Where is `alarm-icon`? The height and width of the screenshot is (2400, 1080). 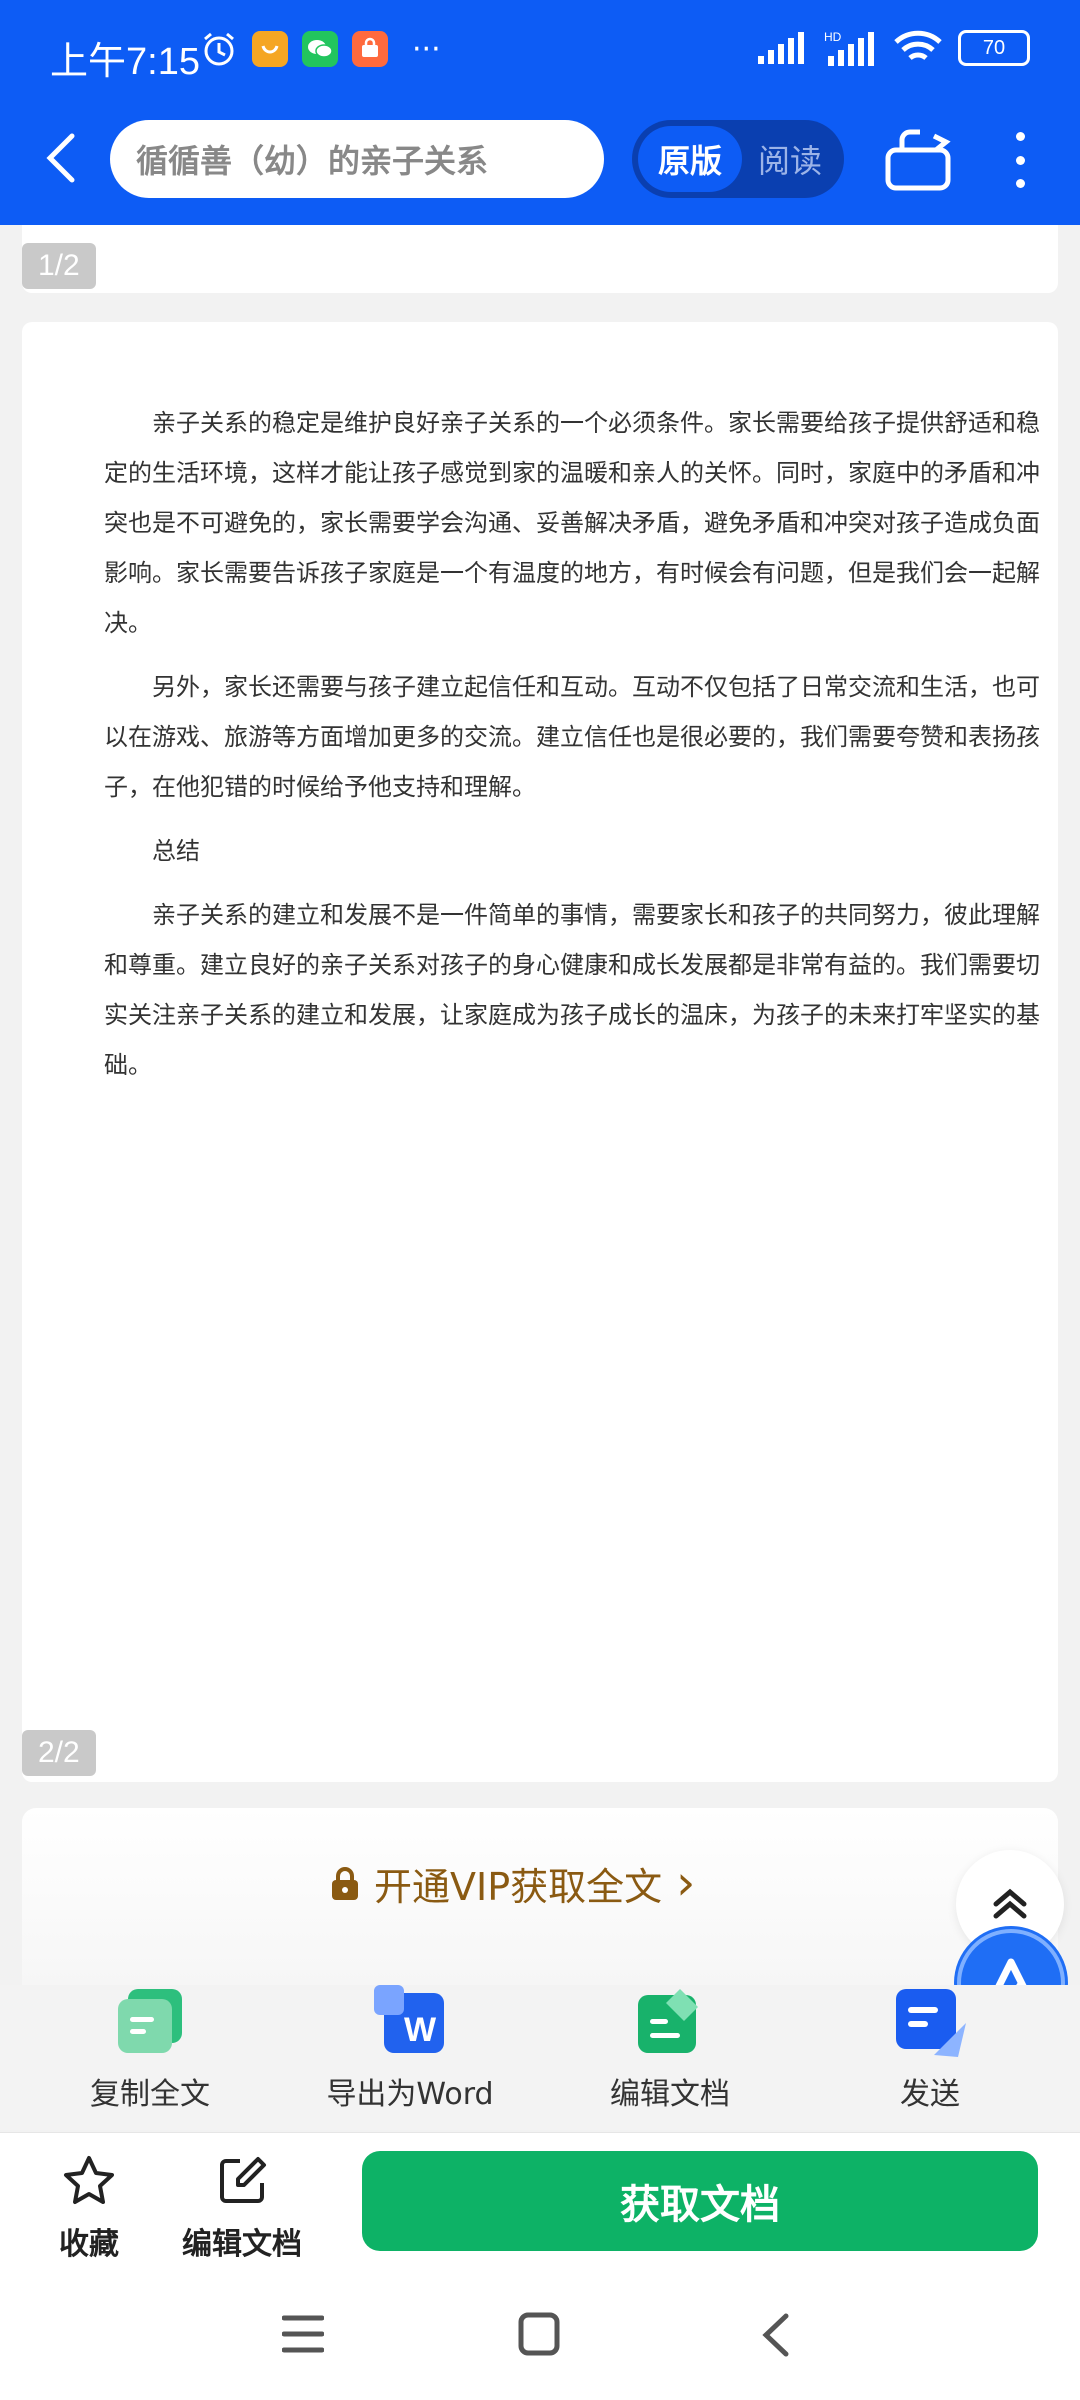
alarm-icon is located at coordinates (219, 49).